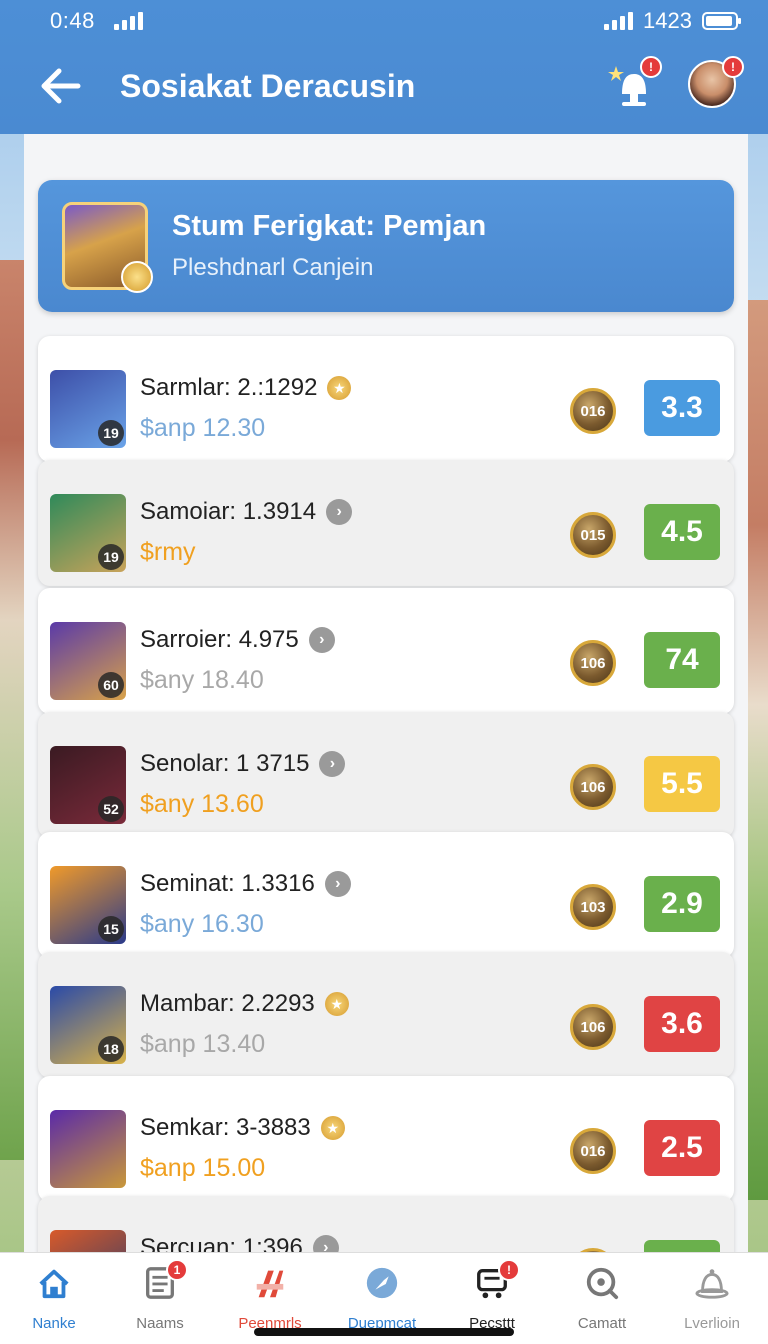 This screenshot has width=768, height=1344. Describe the element at coordinates (682, 904) in the screenshot. I see `score-badge: 2.9` at that location.